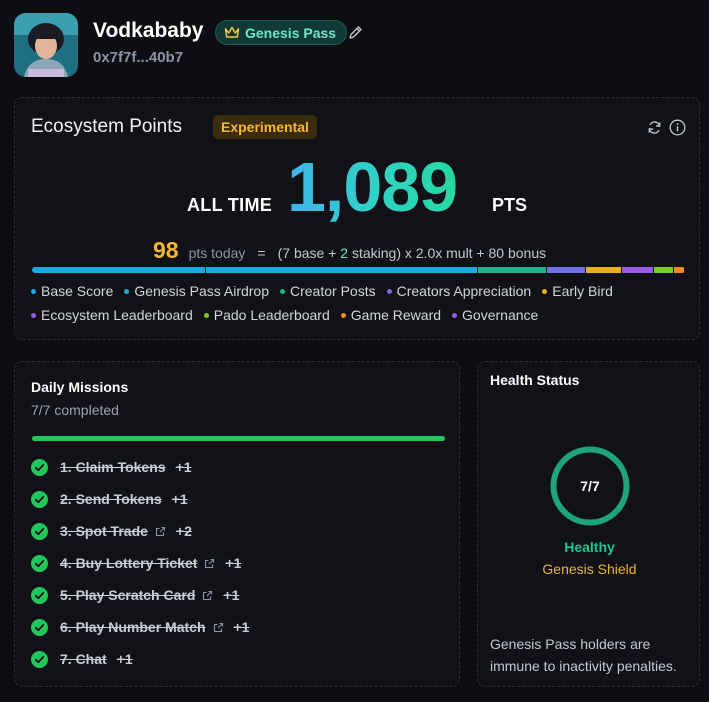 This screenshot has height=702, width=709. I want to click on legend-label: Governance, so click(500, 315).